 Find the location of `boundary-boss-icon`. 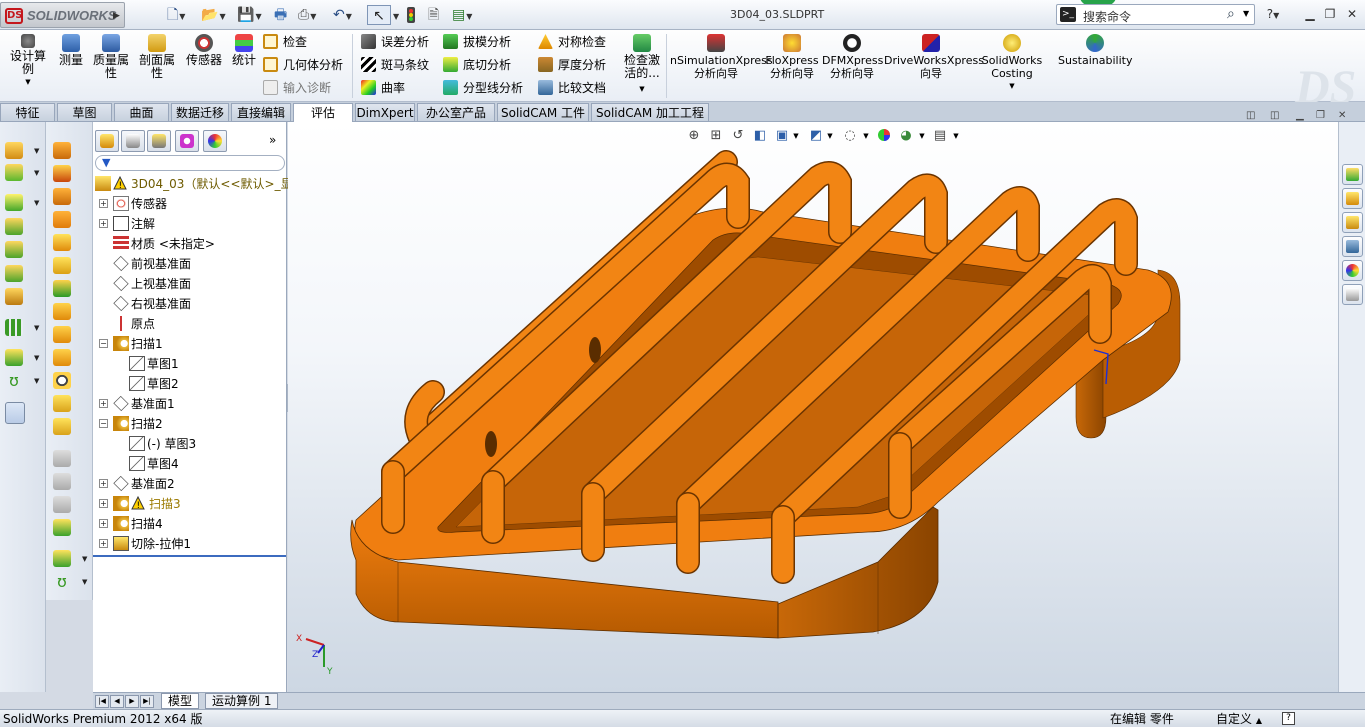

boundary-boss-icon is located at coordinates (14, 273).